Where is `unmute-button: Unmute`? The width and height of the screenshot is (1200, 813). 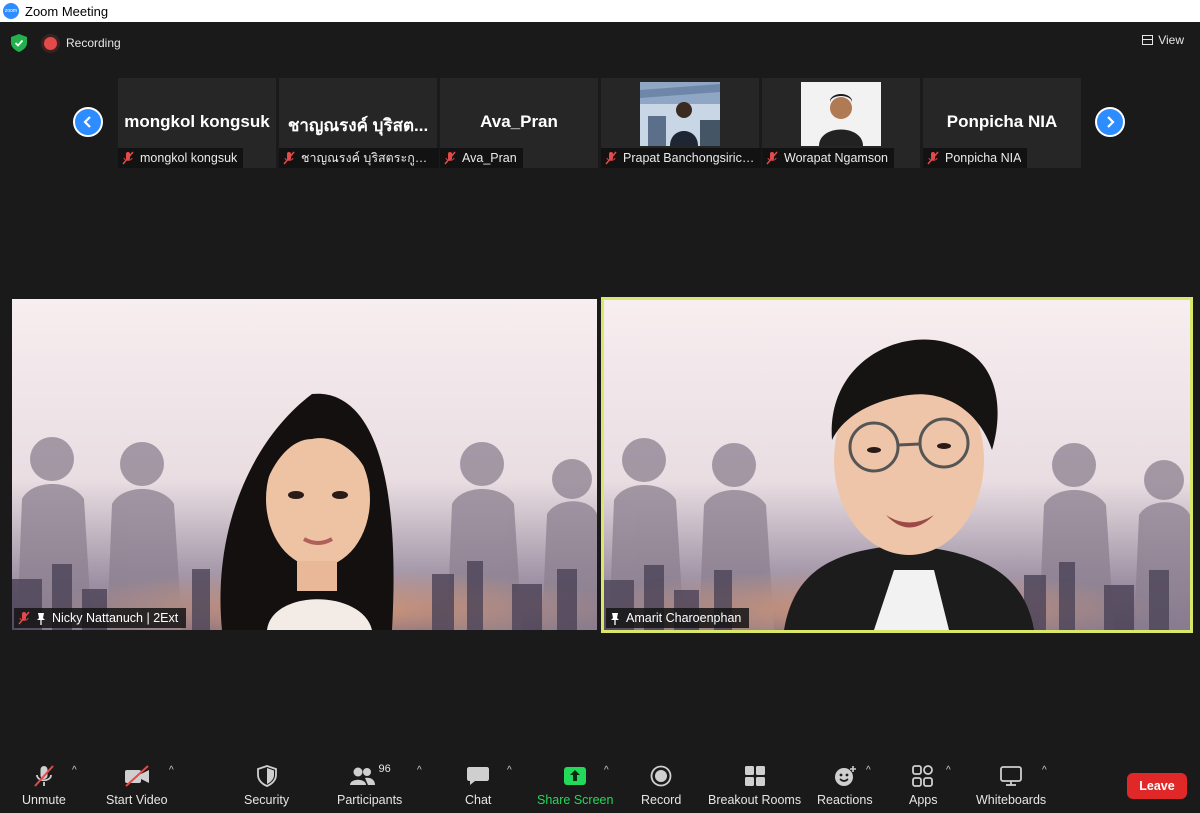 unmute-button: Unmute is located at coordinates (44, 785).